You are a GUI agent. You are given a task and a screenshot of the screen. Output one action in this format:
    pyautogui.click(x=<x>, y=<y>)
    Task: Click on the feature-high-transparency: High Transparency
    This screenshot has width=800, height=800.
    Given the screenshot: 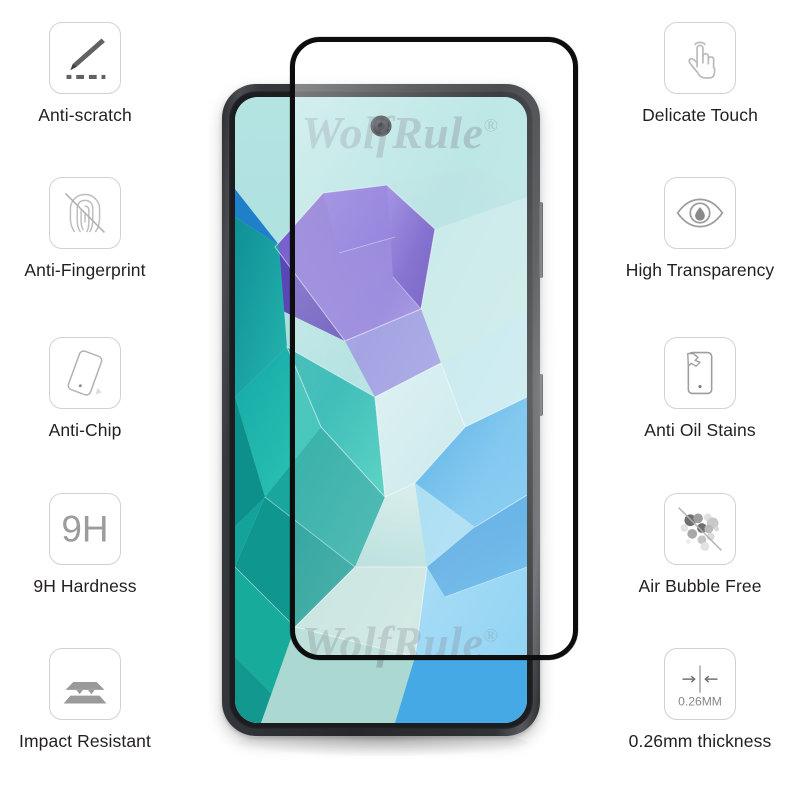 What is the action you would take?
    pyautogui.click(x=700, y=228)
    